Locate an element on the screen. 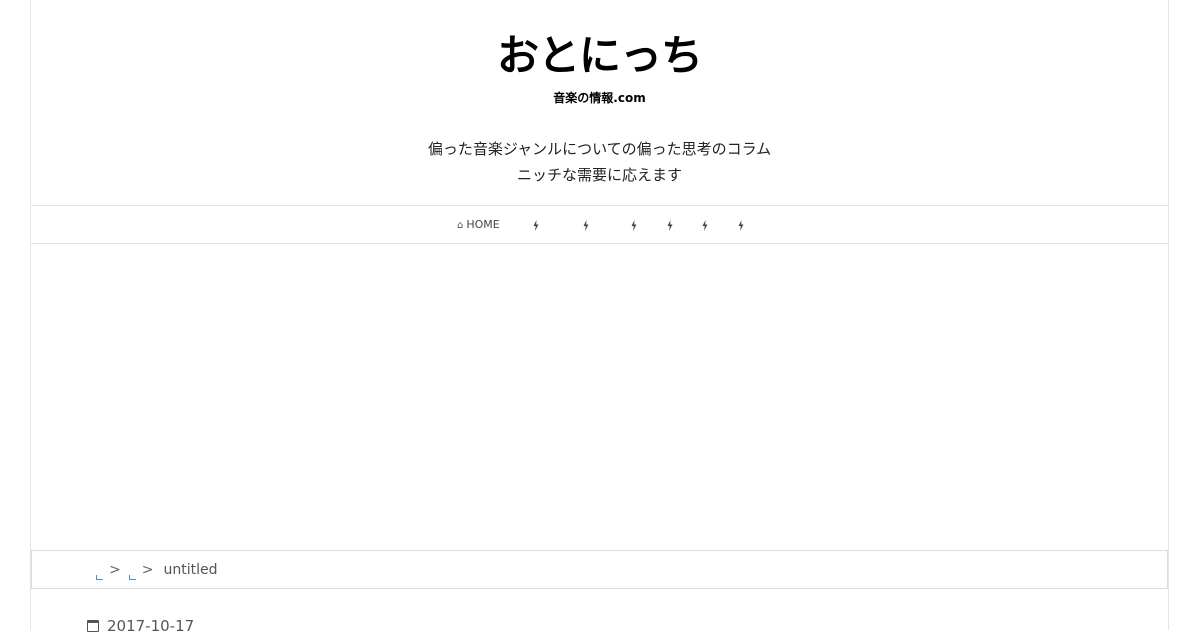  post-meta: 2017-10-17 is located at coordinates (140, 626).